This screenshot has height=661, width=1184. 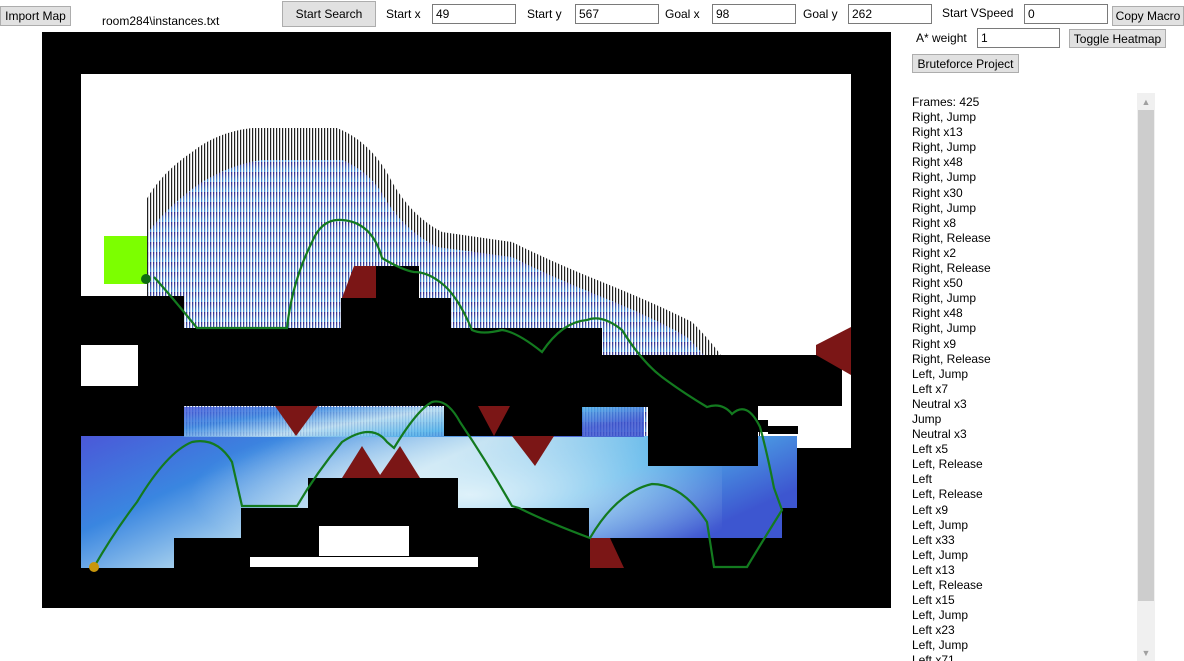 What do you see at coordinates (934, 343) in the screenshot?
I see `macro-line: Right x9` at bounding box center [934, 343].